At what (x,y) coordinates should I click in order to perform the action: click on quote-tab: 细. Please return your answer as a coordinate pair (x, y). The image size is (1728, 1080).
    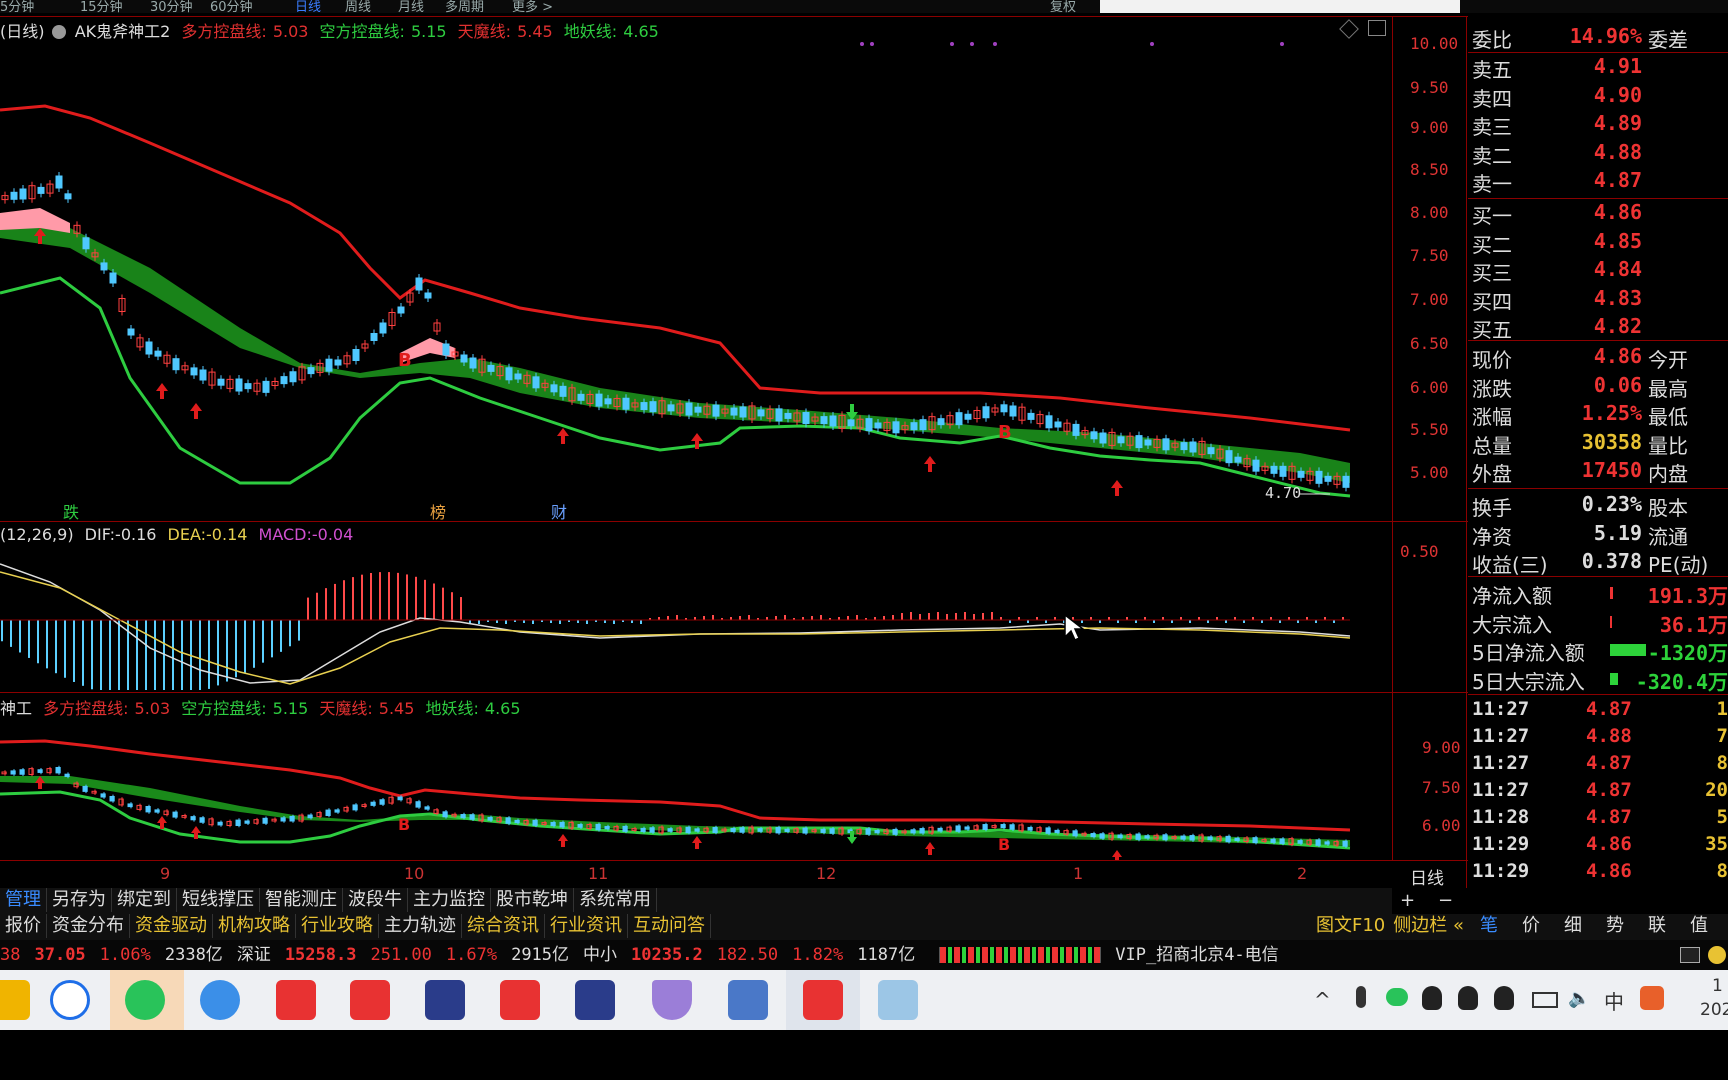
    Looking at the image, I should click on (1573, 926).